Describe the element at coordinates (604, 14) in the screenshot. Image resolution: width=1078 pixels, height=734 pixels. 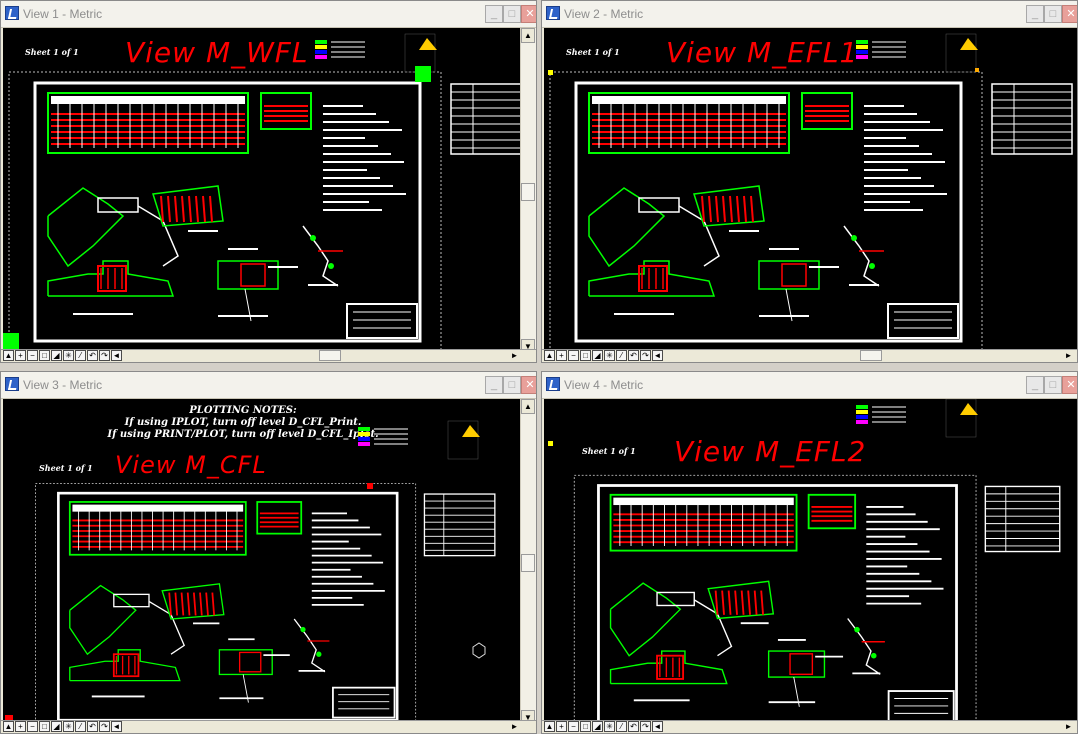
I see `window-title: View 2 - Metric` at that location.